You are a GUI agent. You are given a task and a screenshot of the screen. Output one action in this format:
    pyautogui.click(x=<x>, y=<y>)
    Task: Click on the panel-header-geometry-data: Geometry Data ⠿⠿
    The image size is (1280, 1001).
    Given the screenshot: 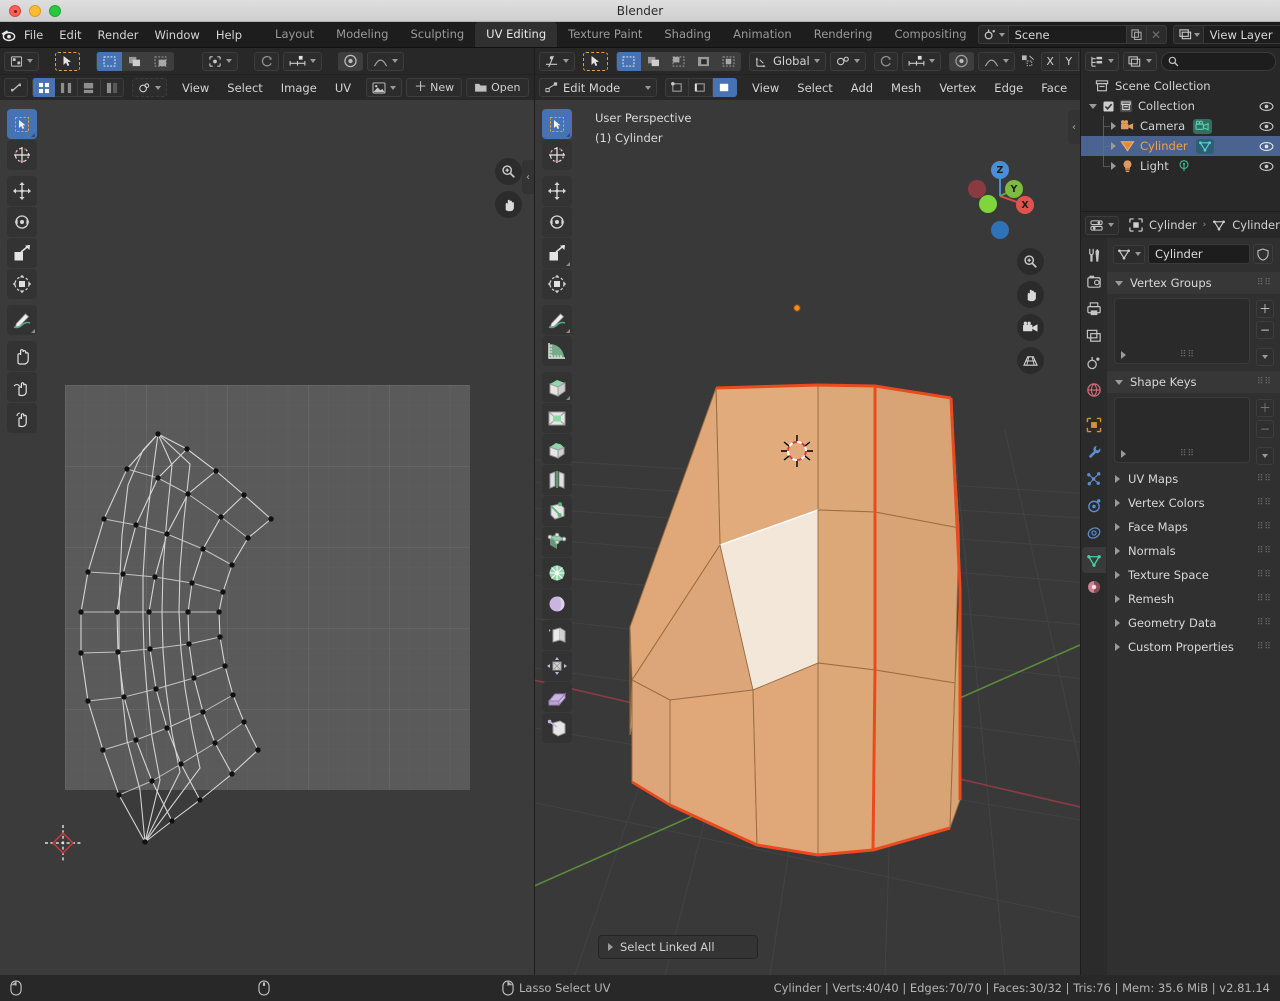 What is the action you would take?
    pyautogui.click(x=1193, y=623)
    